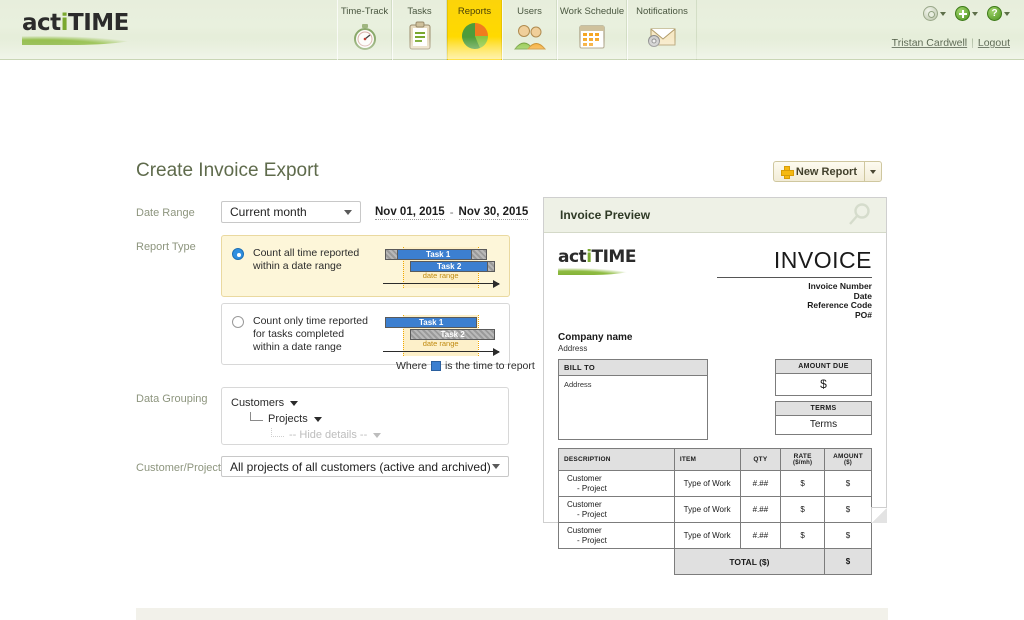  I want to click on nav-tab-time-track: Time-Track, so click(364, 30).